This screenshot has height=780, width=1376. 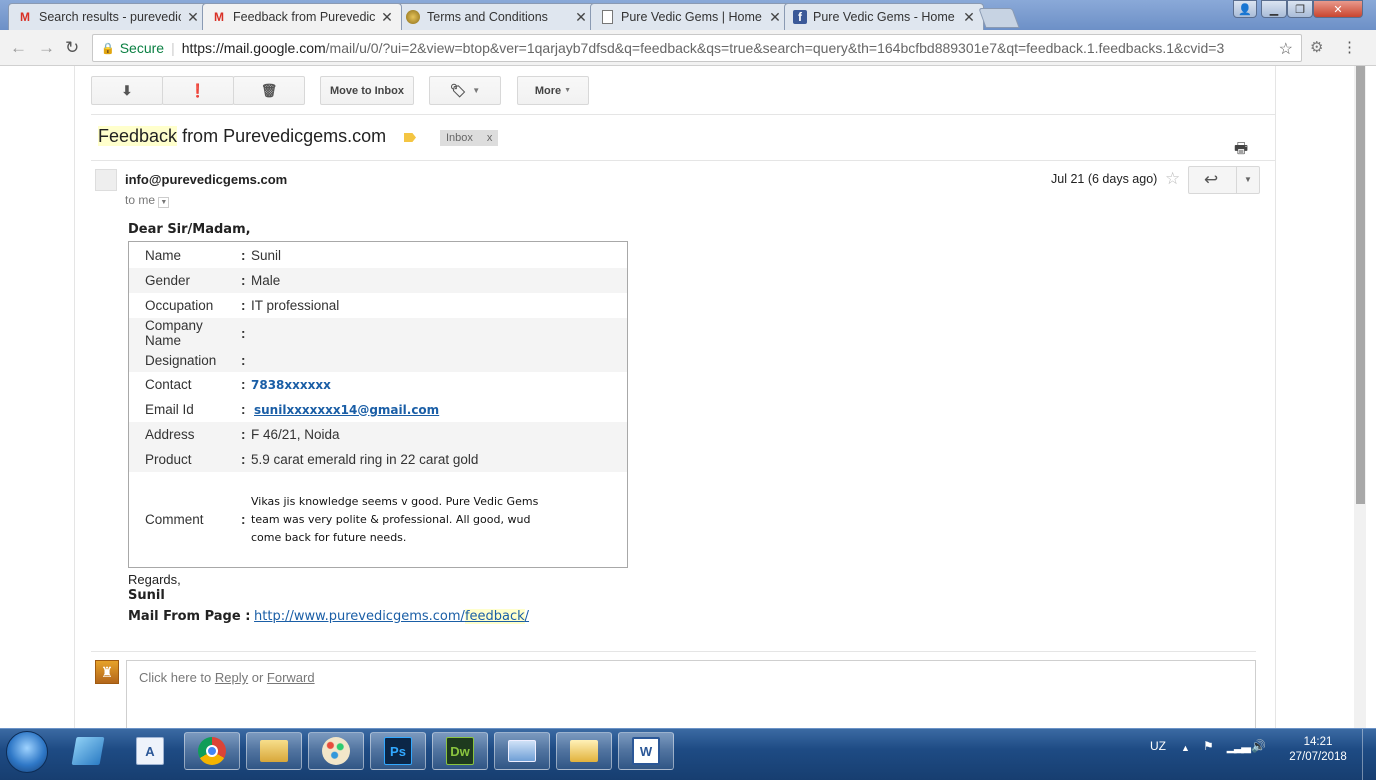 I want to click on maximize-button: ❐, so click(x=1300, y=9).